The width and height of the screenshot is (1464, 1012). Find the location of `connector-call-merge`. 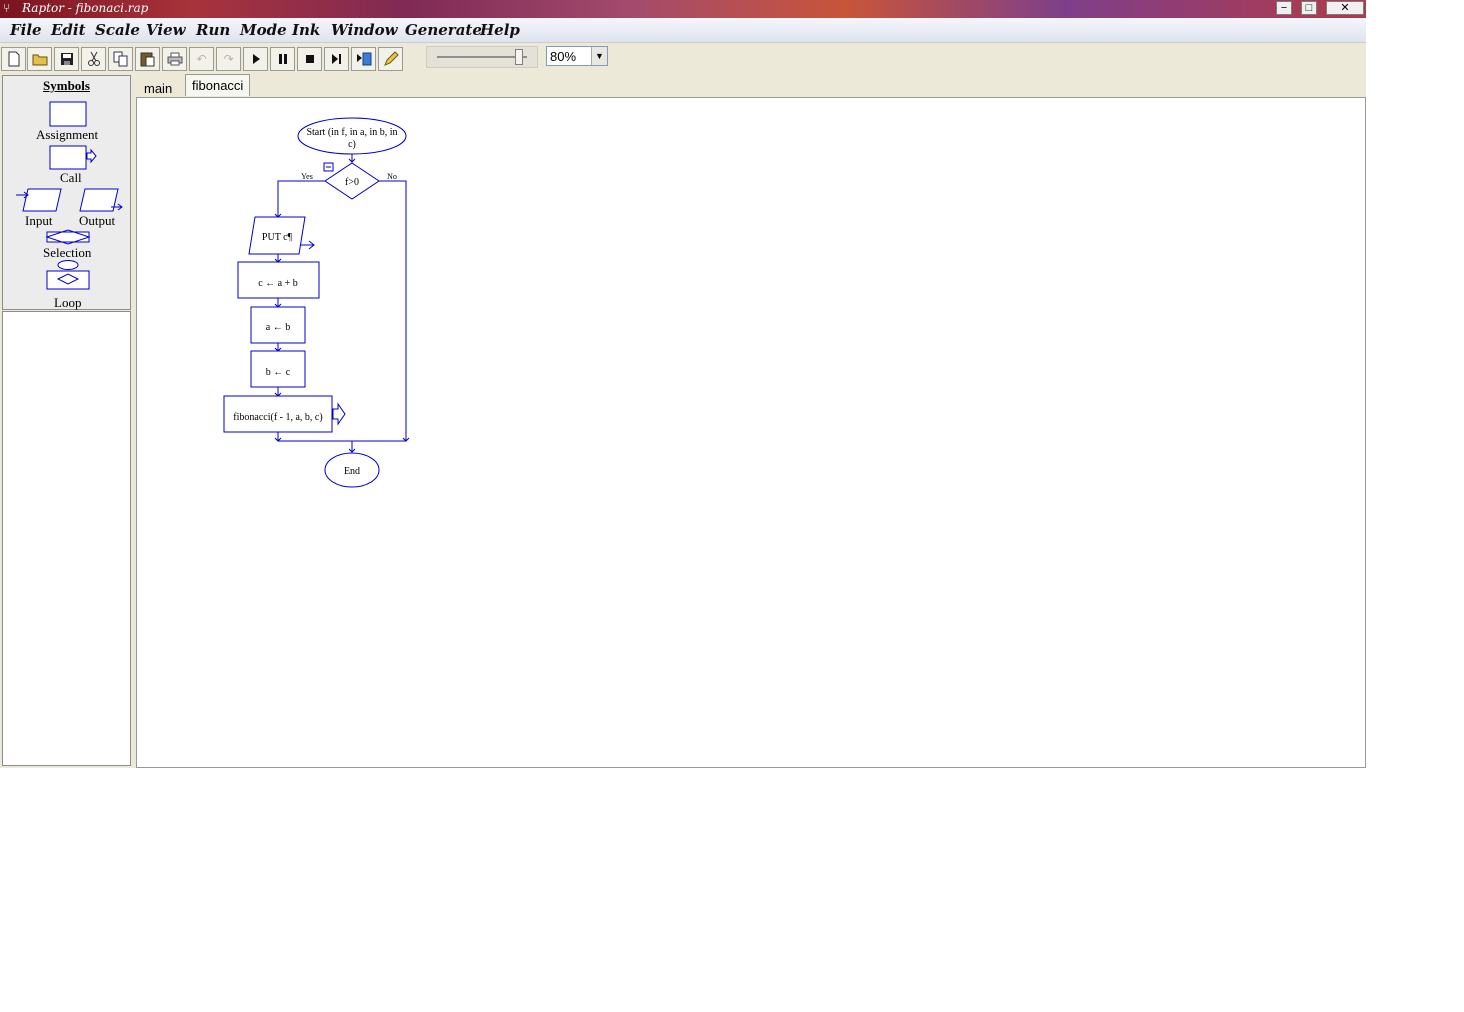

connector-call-merge is located at coordinates (341, 437).